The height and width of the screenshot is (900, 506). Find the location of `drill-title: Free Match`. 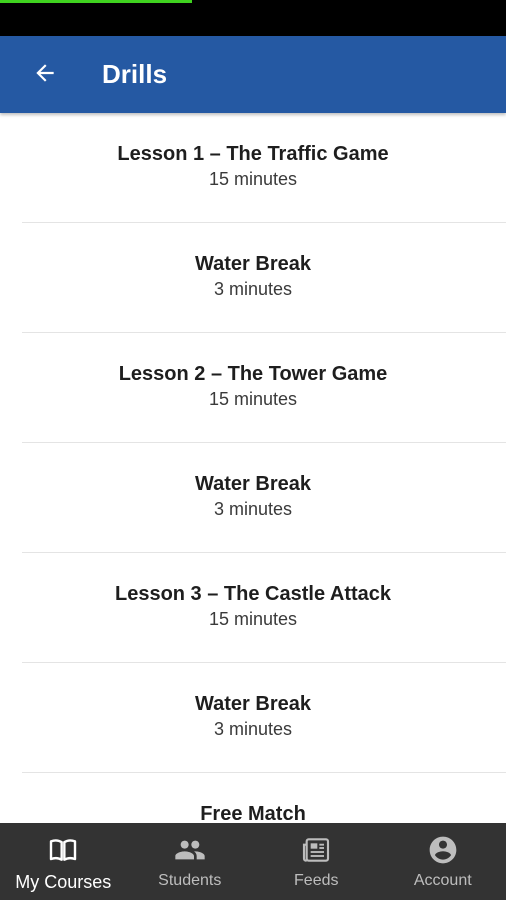

drill-title: Free Match is located at coordinates (253, 813).